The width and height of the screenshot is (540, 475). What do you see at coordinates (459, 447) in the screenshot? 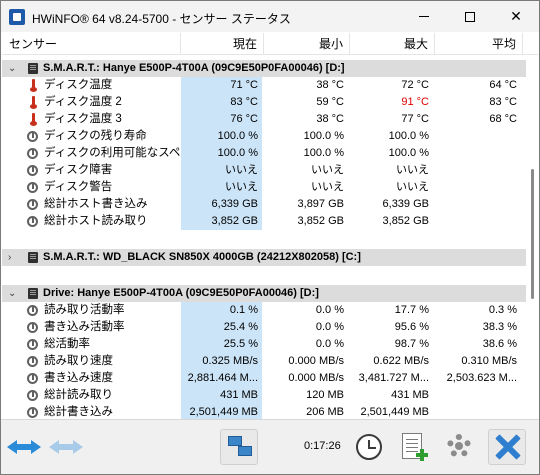
I see `settings-button` at bounding box center [459, 447].